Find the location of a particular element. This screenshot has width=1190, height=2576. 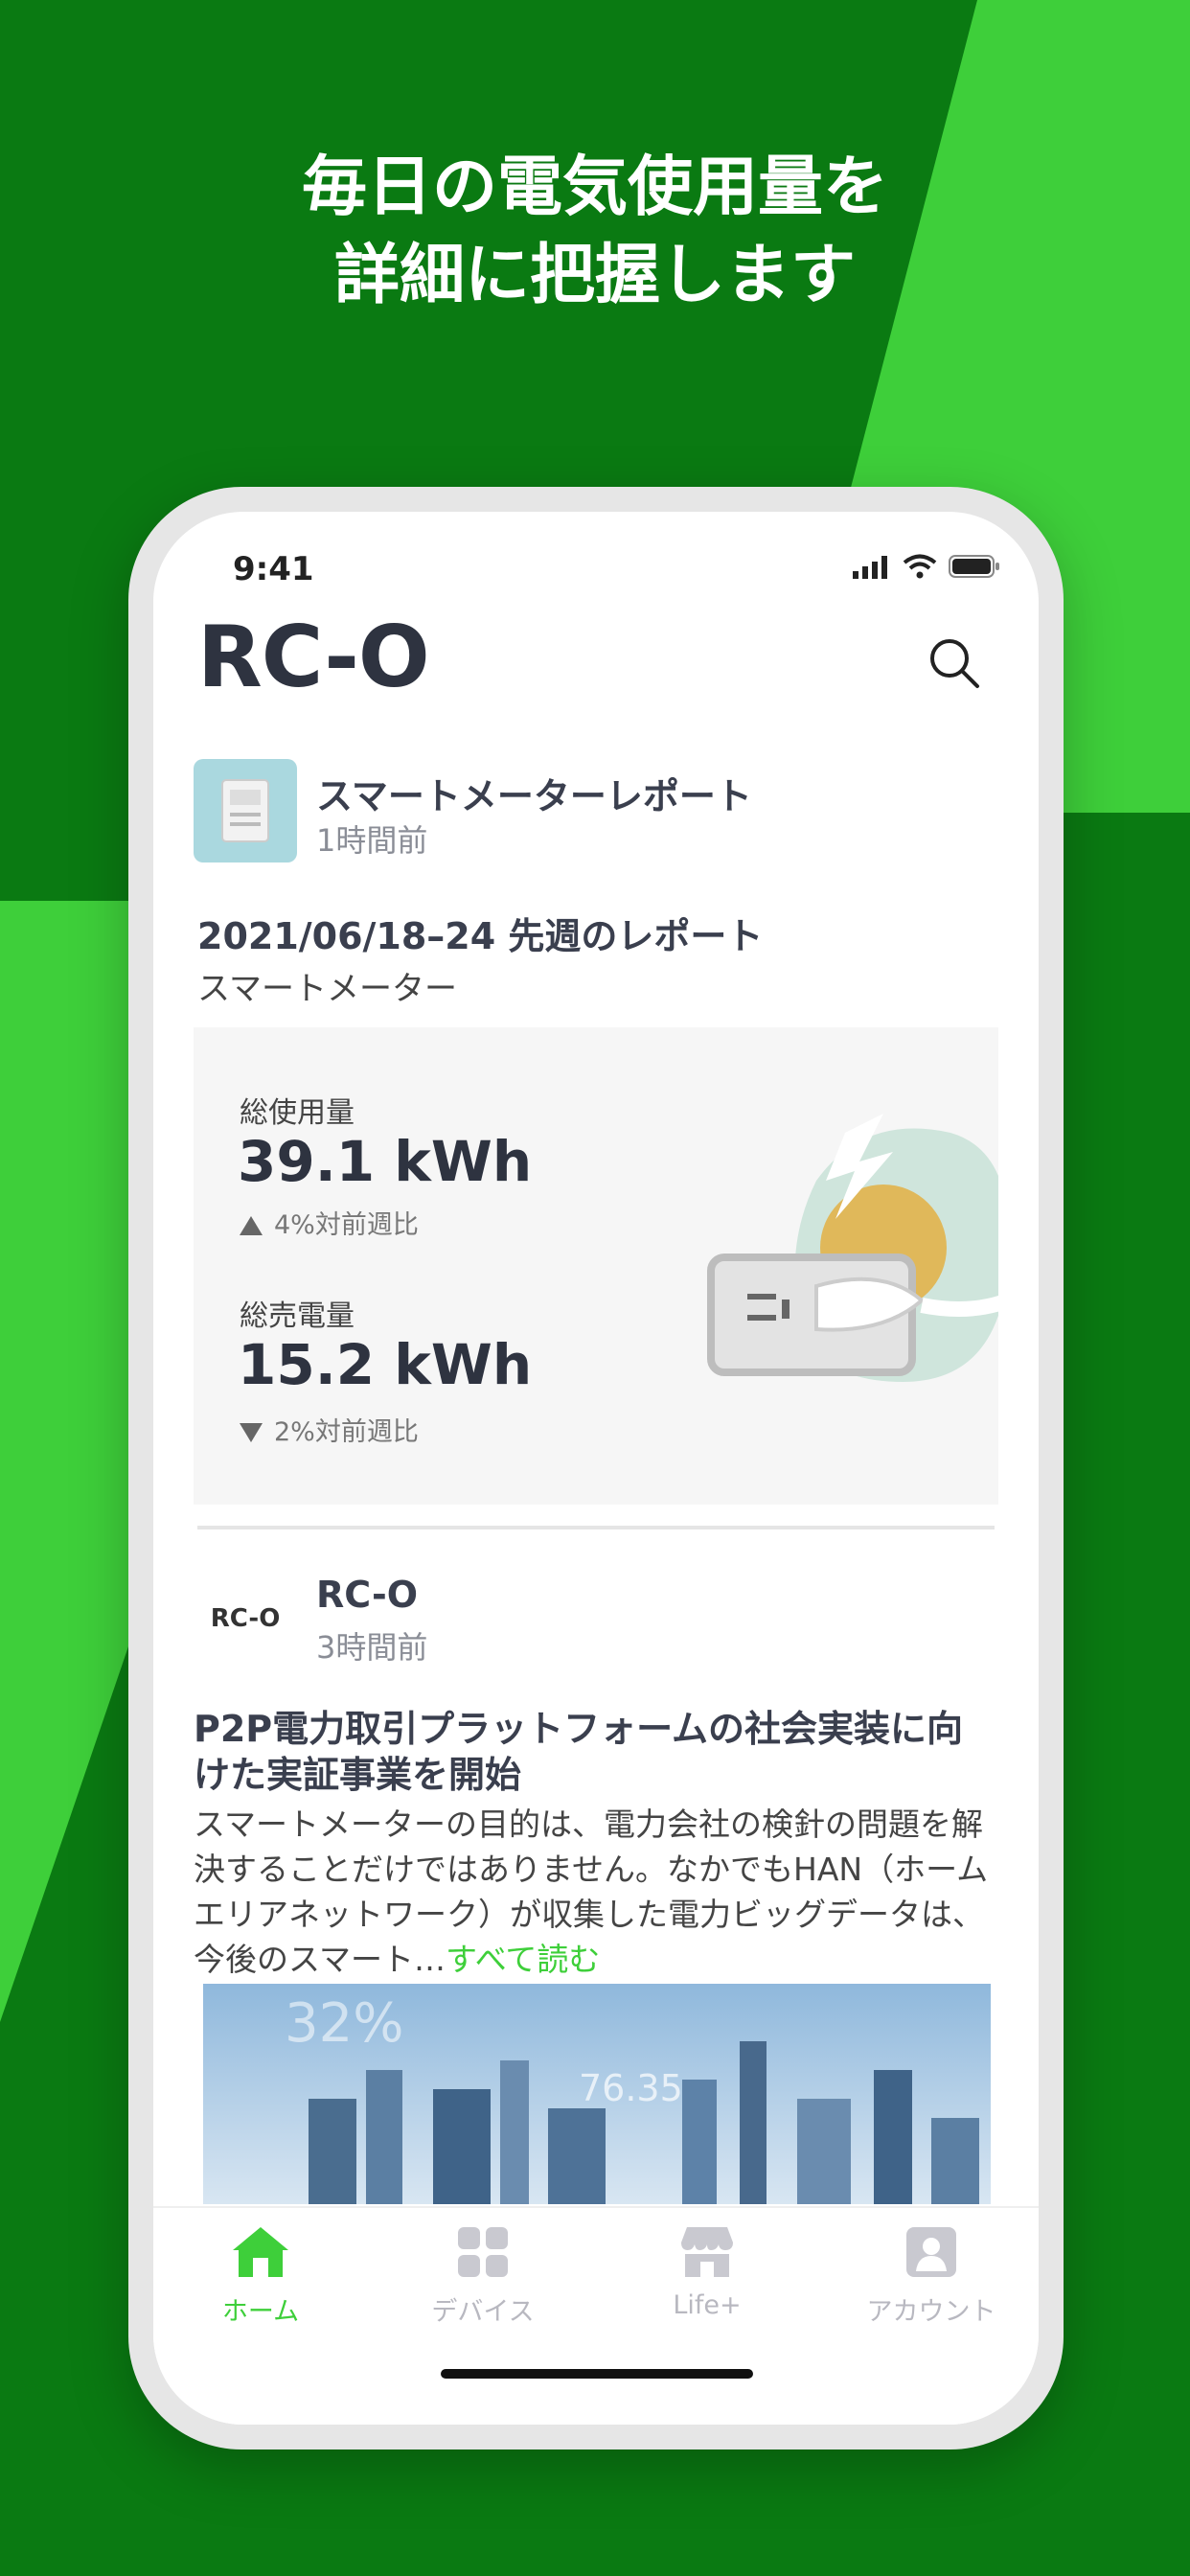

tab-life-plus: Life+ is located at coordinates (707, 2272).